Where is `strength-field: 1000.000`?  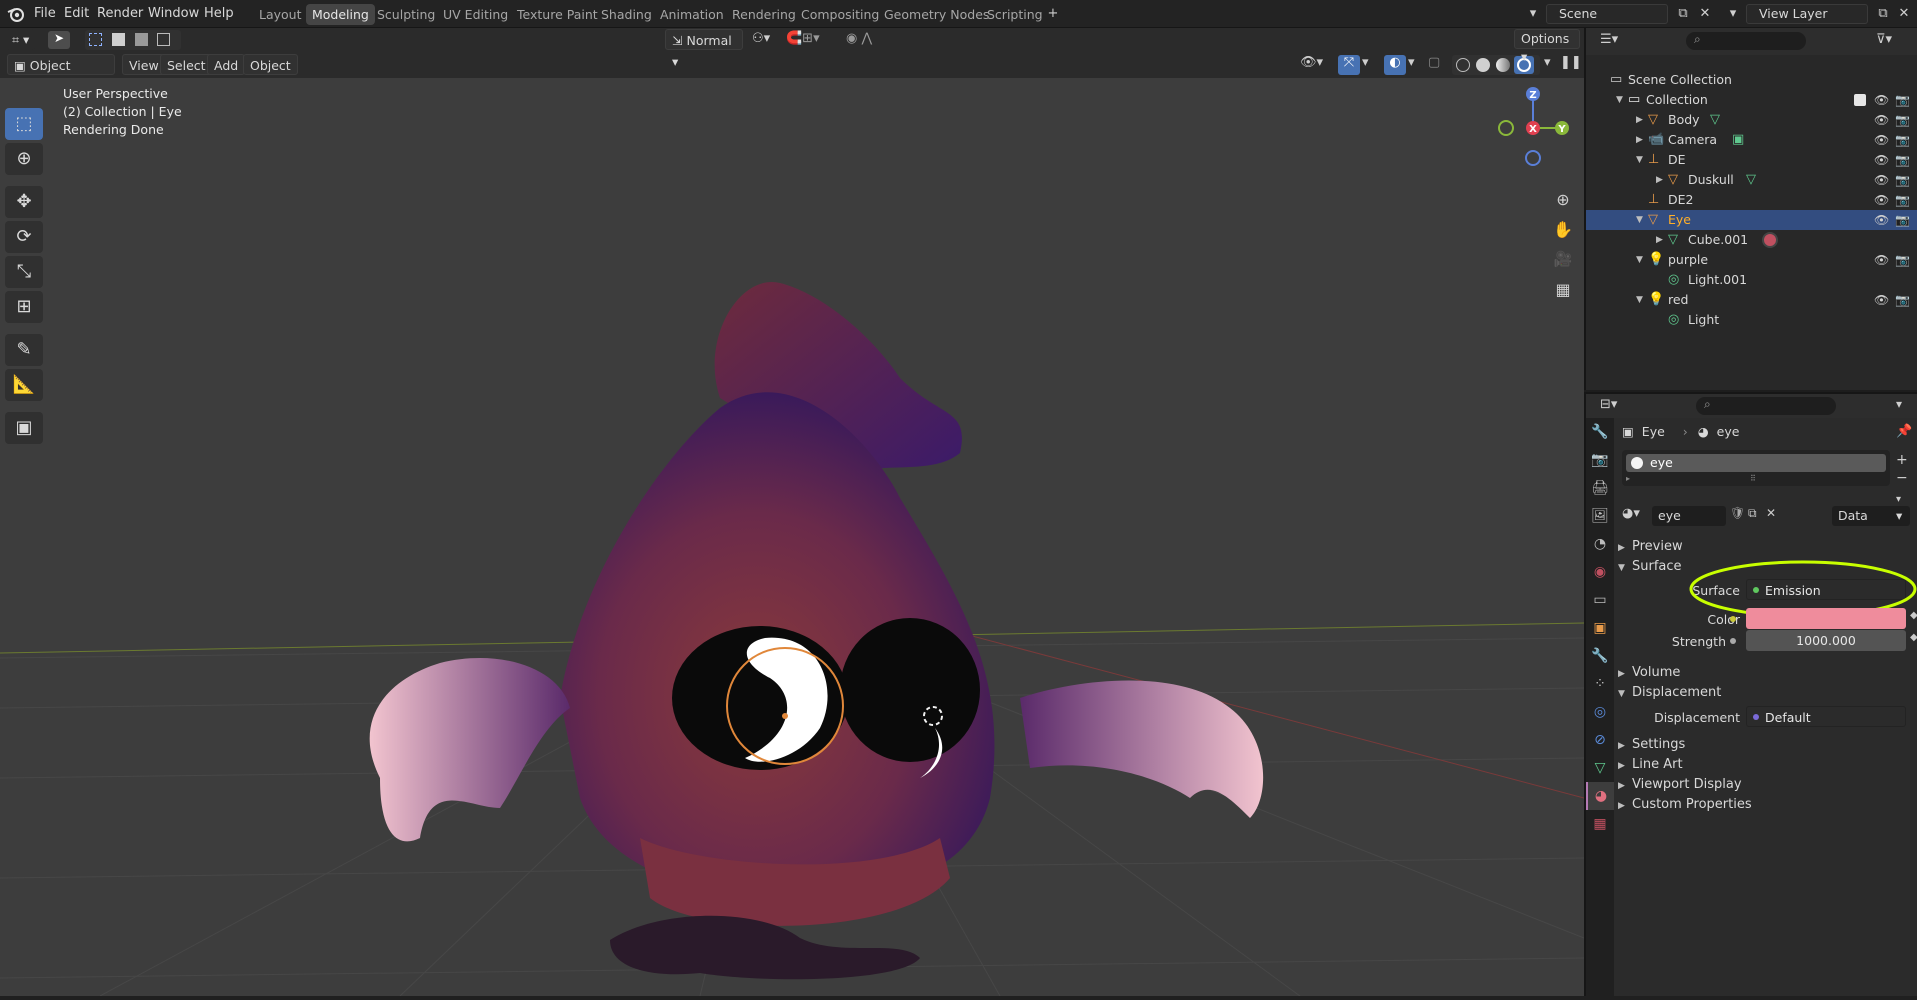
strength-field: 1000.000 is located at coordinates (1826, 640).